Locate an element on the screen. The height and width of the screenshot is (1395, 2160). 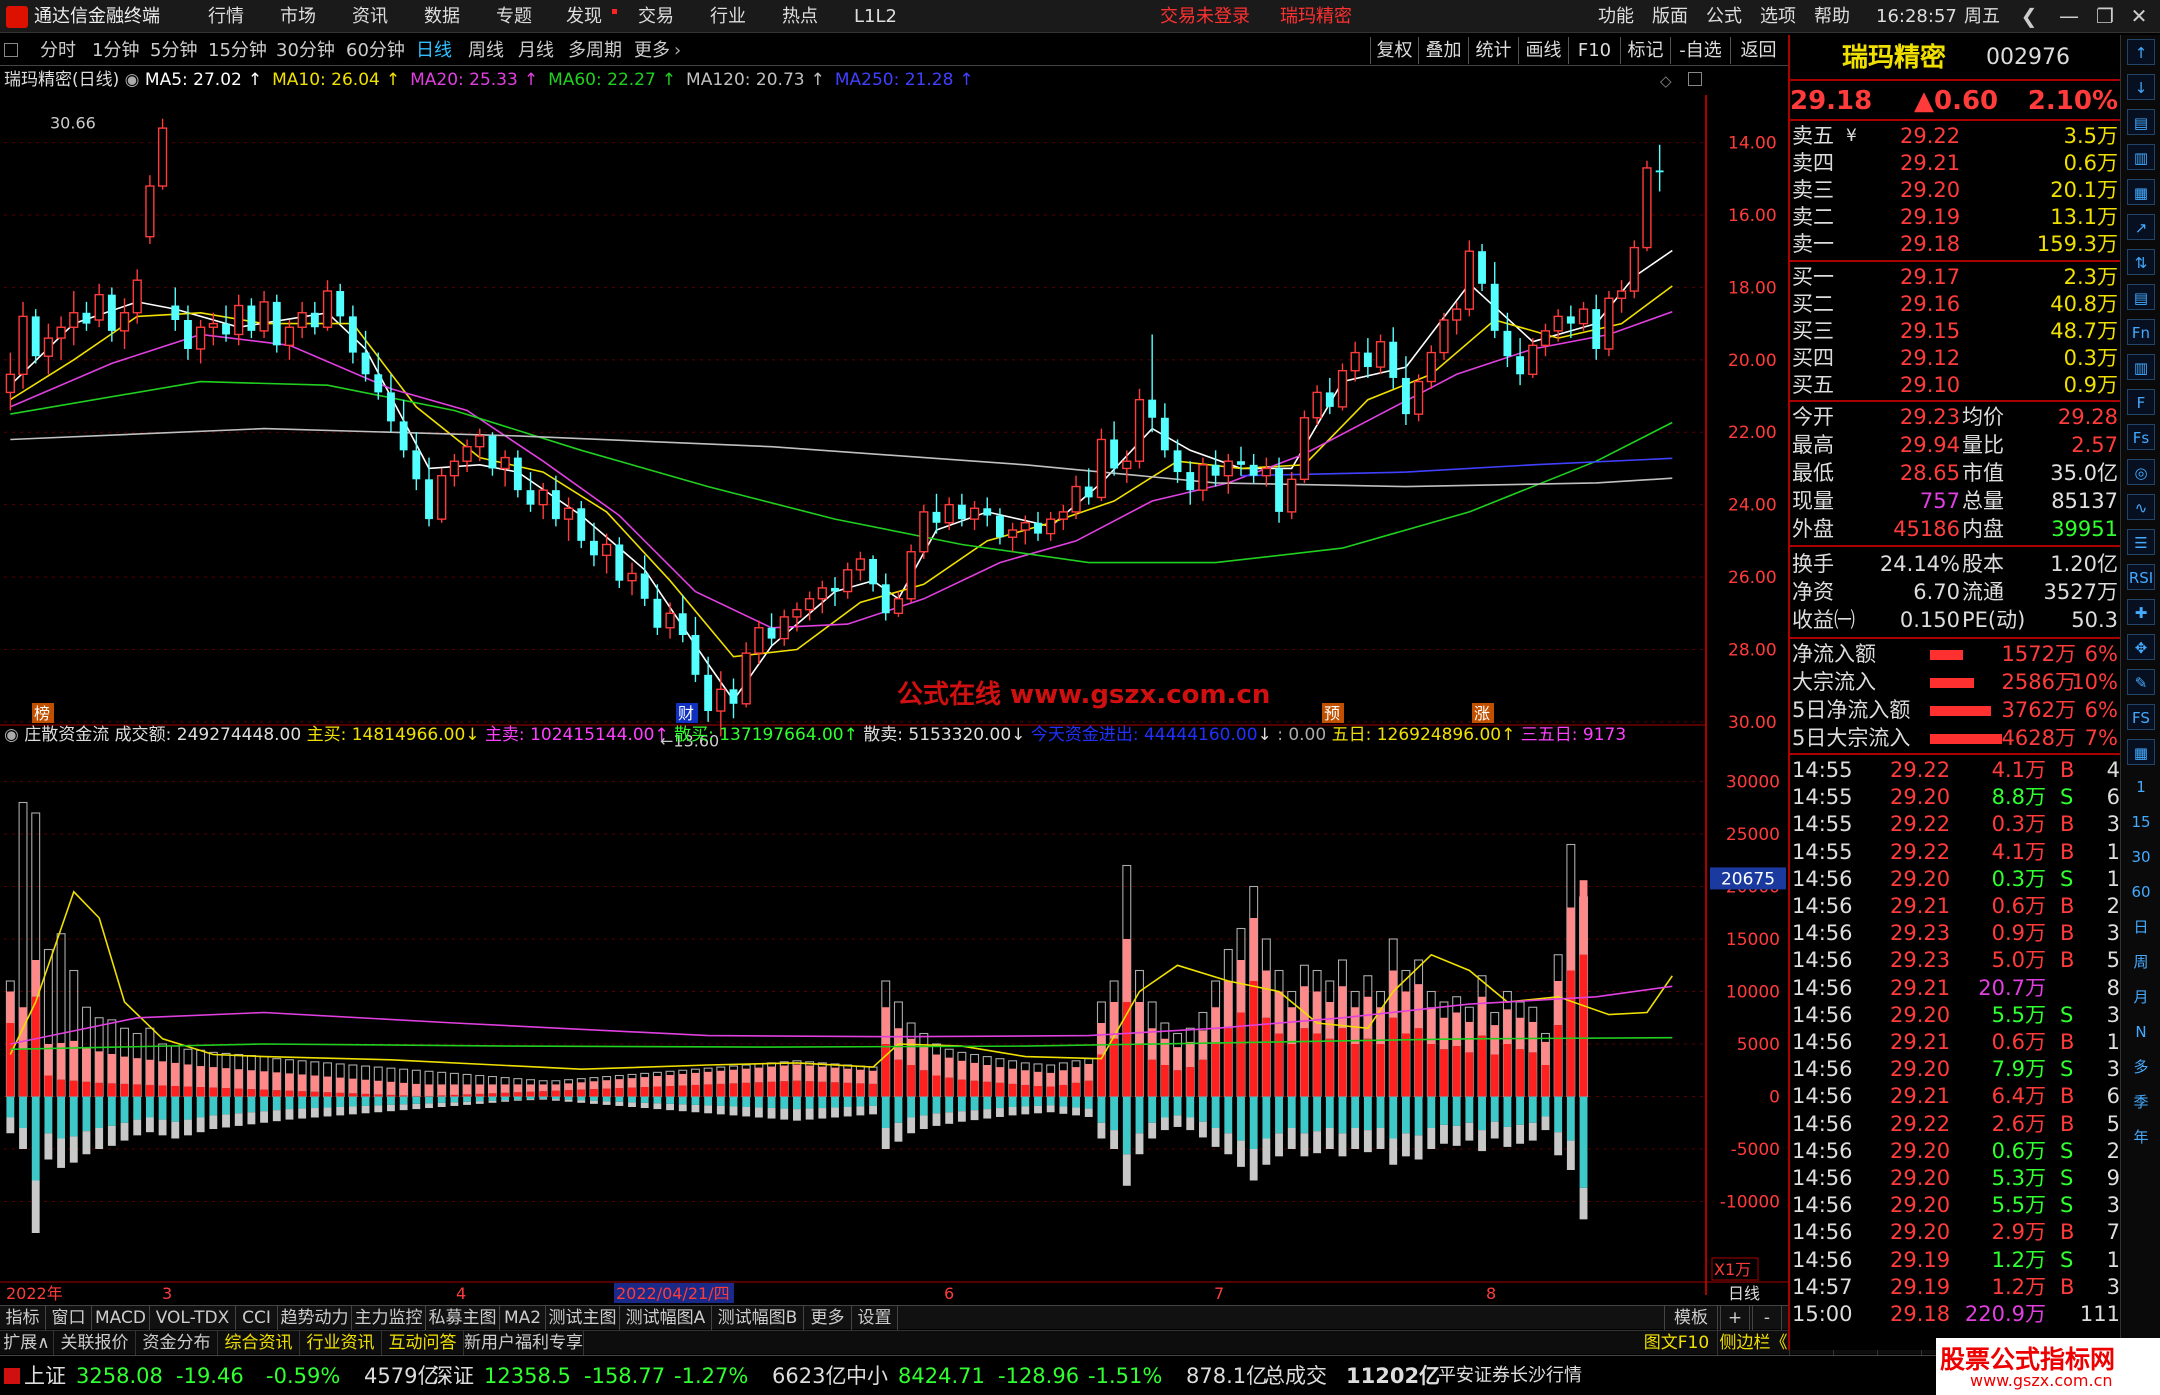
indicator-tab-11: 测试幅图B is located at coordinates (758, 1318).